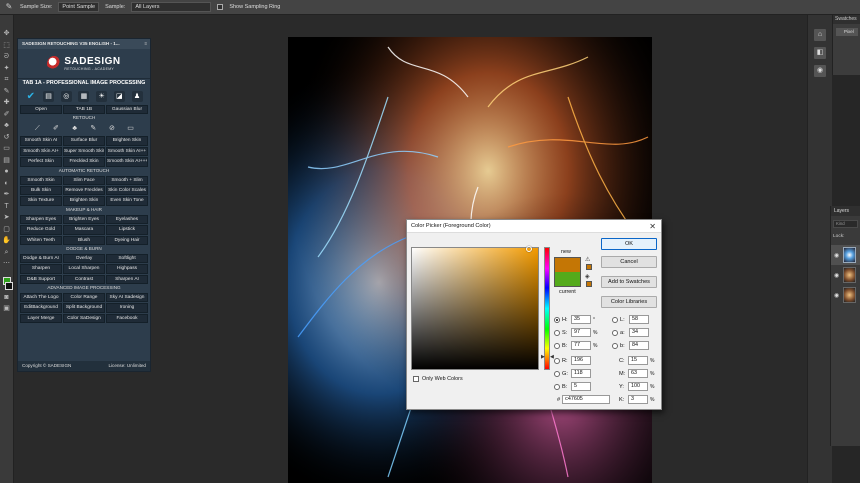 This screenshot has width=860, height=483. What do you see at coordinates (127, 151) in the screenshot?
I see `retouch-btn: Smooth Skin AI++` at bounding box center [127, 151].